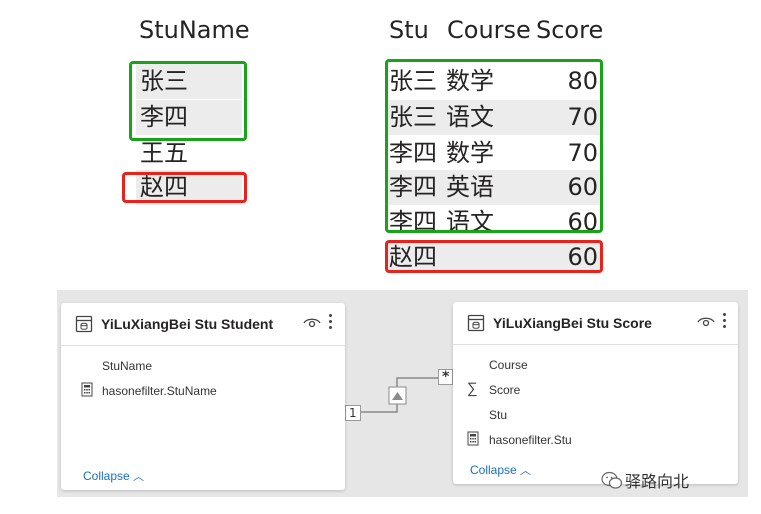 This screenshot has width=761, height=514. I want to click on field-hasonefilter-stu: hasonefilter.Stu, so click(530, 440).